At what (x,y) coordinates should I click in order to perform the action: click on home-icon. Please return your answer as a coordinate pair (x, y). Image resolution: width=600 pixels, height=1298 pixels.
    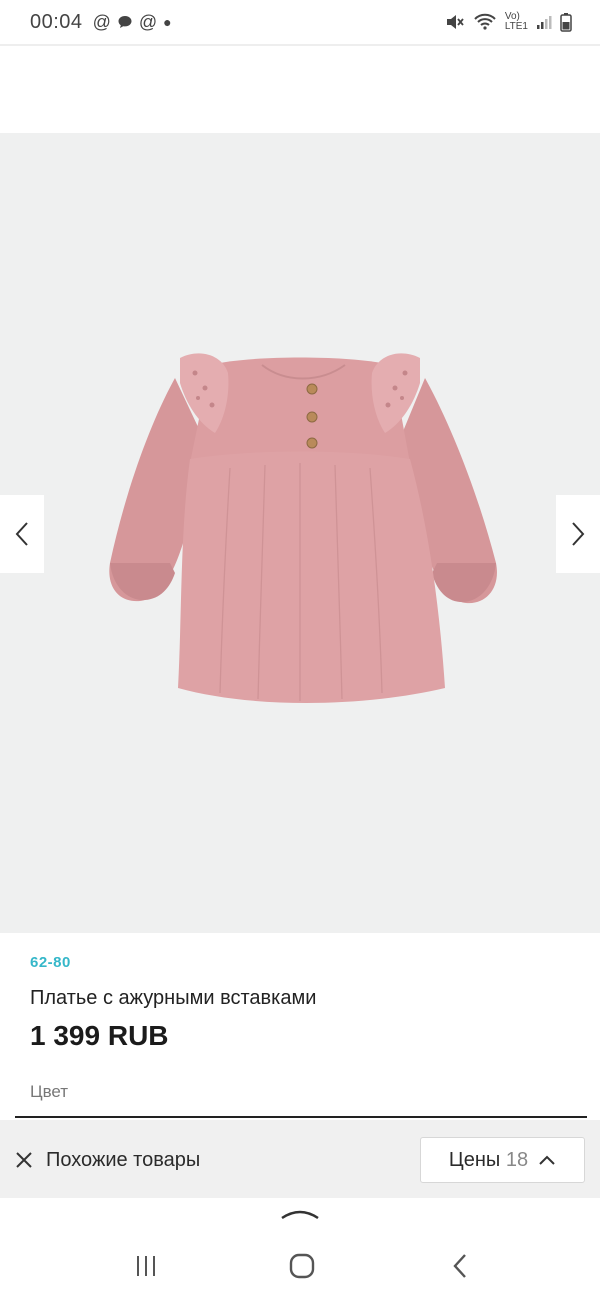
    Looking at the image, I should click on (302, 1266).